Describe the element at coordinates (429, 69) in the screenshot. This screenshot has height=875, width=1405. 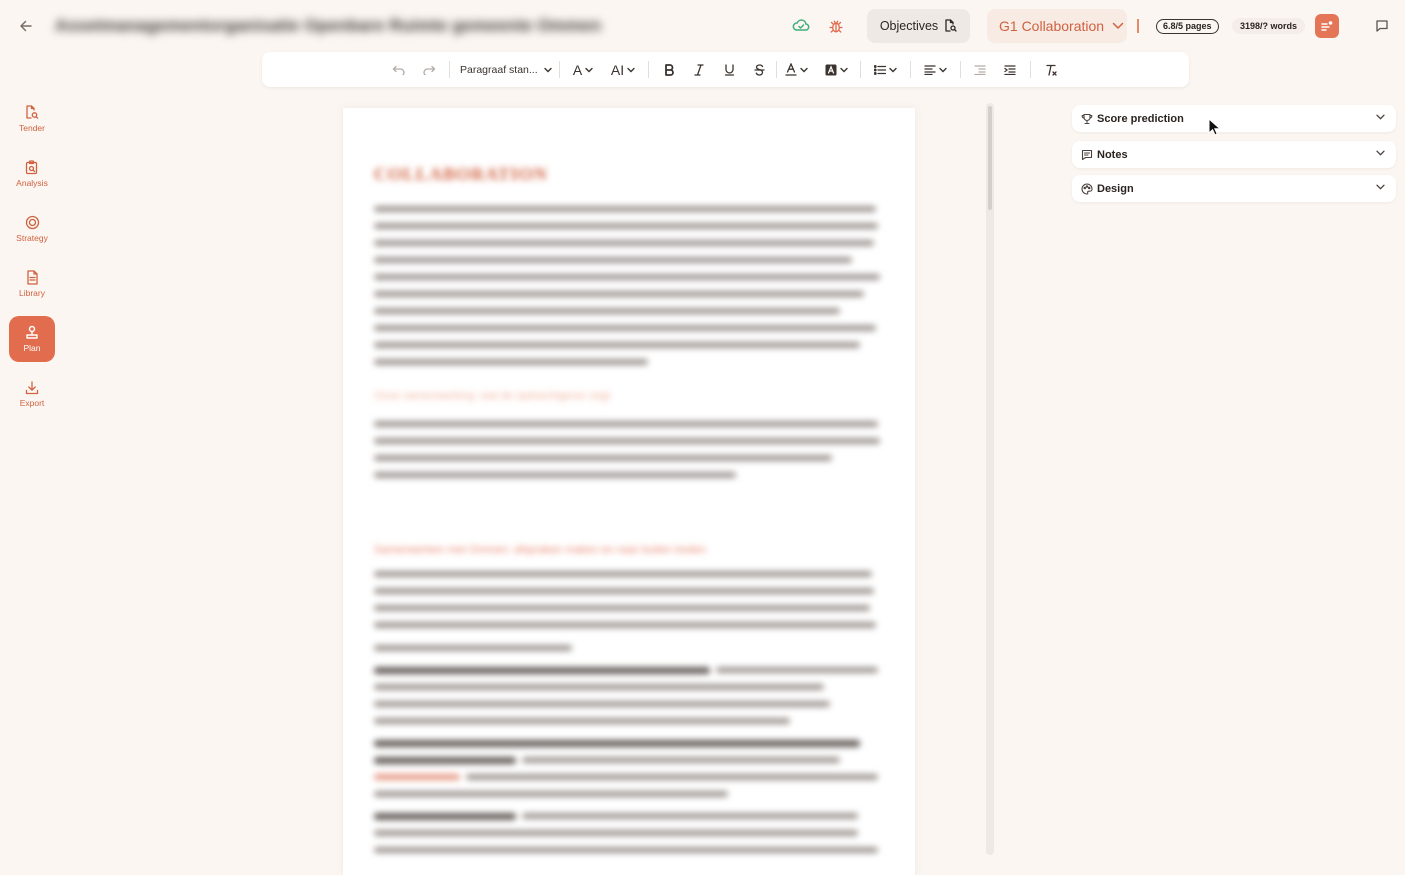
I see `redo-button` at that location.